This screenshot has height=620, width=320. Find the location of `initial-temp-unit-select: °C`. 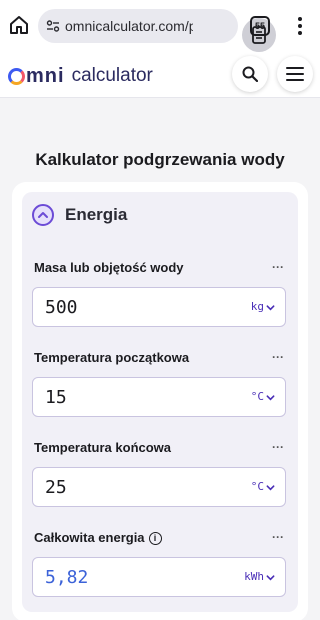

initial-temp-unit-select: °C is located at coordinates (263, 396).